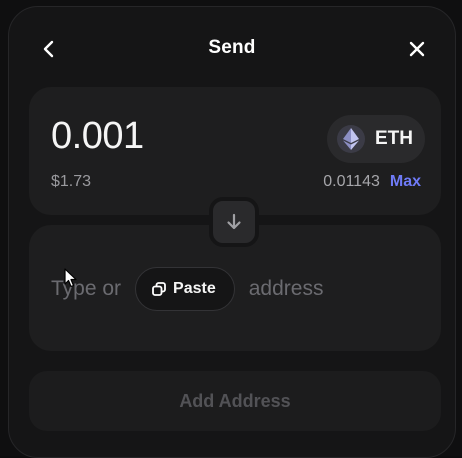 The width and height of the screenshot is (462, 458). I want to click on balance-row: 0.01143 Max, so click(372, 182).